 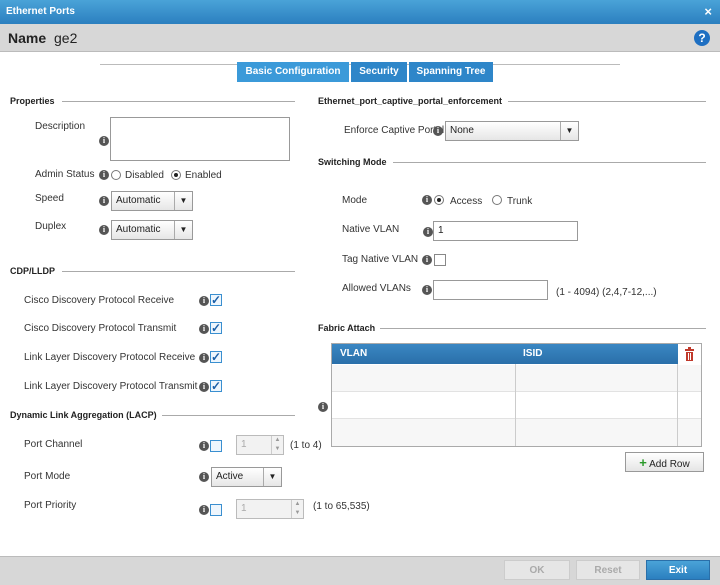 What do you see at coordinates (360, 38) in the screenshot?
I see `name-bar: Name ge2 ?` at bounding box center [360, 38].